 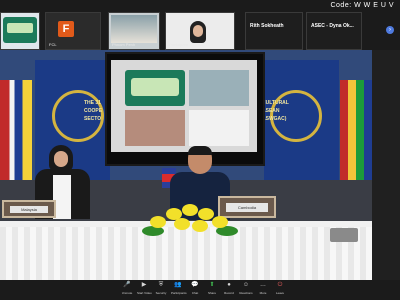 I want to click on shared-slide-thumbnail, so click(x=20, y=30).